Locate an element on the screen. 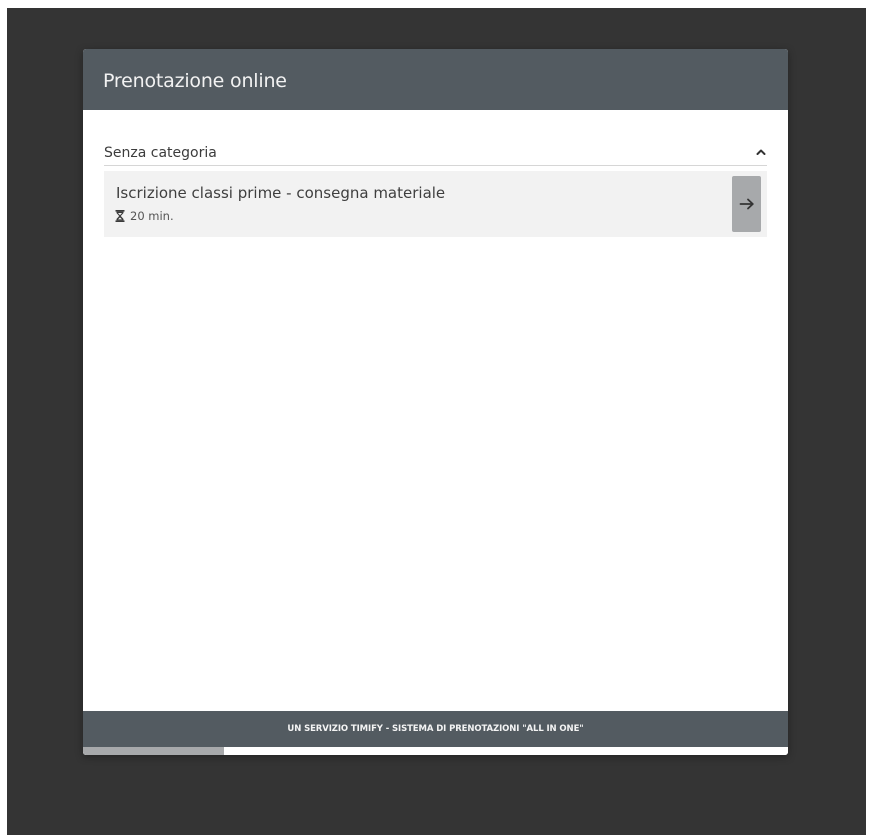 This screenshot has height=835, width=873. duration-text: 20 min. is located at coordinates (152, 216).